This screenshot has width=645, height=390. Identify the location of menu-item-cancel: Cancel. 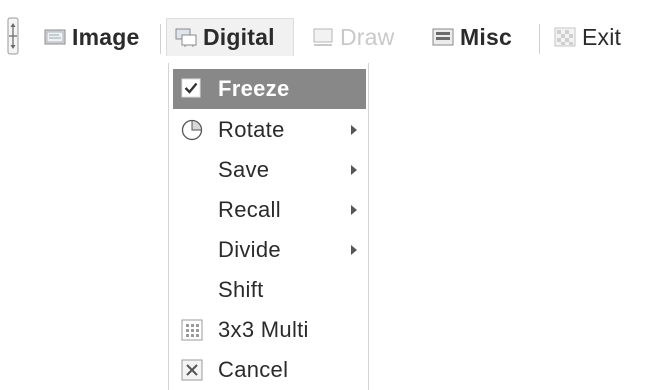
(269, 370).